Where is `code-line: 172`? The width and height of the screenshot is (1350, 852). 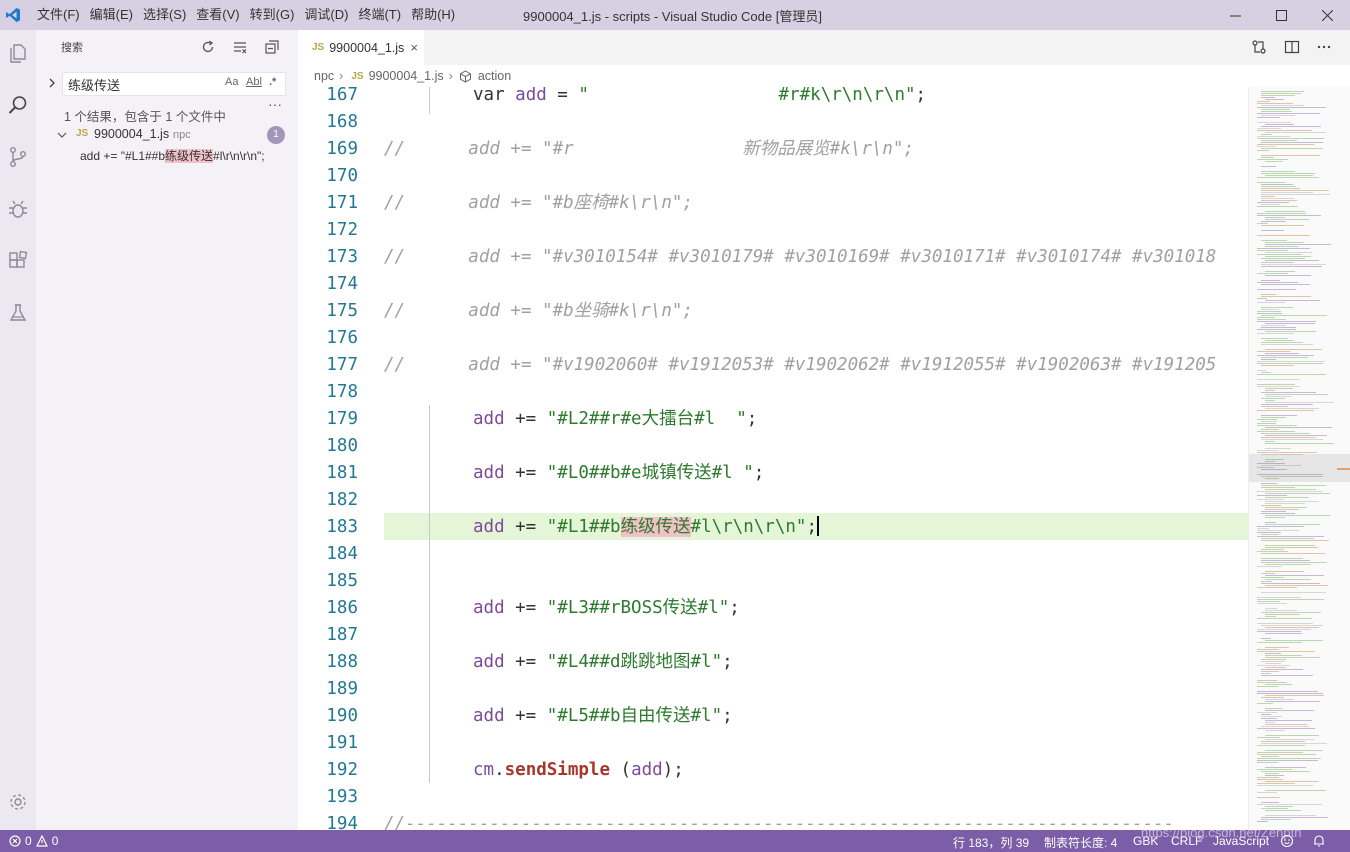
code-line: 172 is located at coordinates (773, 230).